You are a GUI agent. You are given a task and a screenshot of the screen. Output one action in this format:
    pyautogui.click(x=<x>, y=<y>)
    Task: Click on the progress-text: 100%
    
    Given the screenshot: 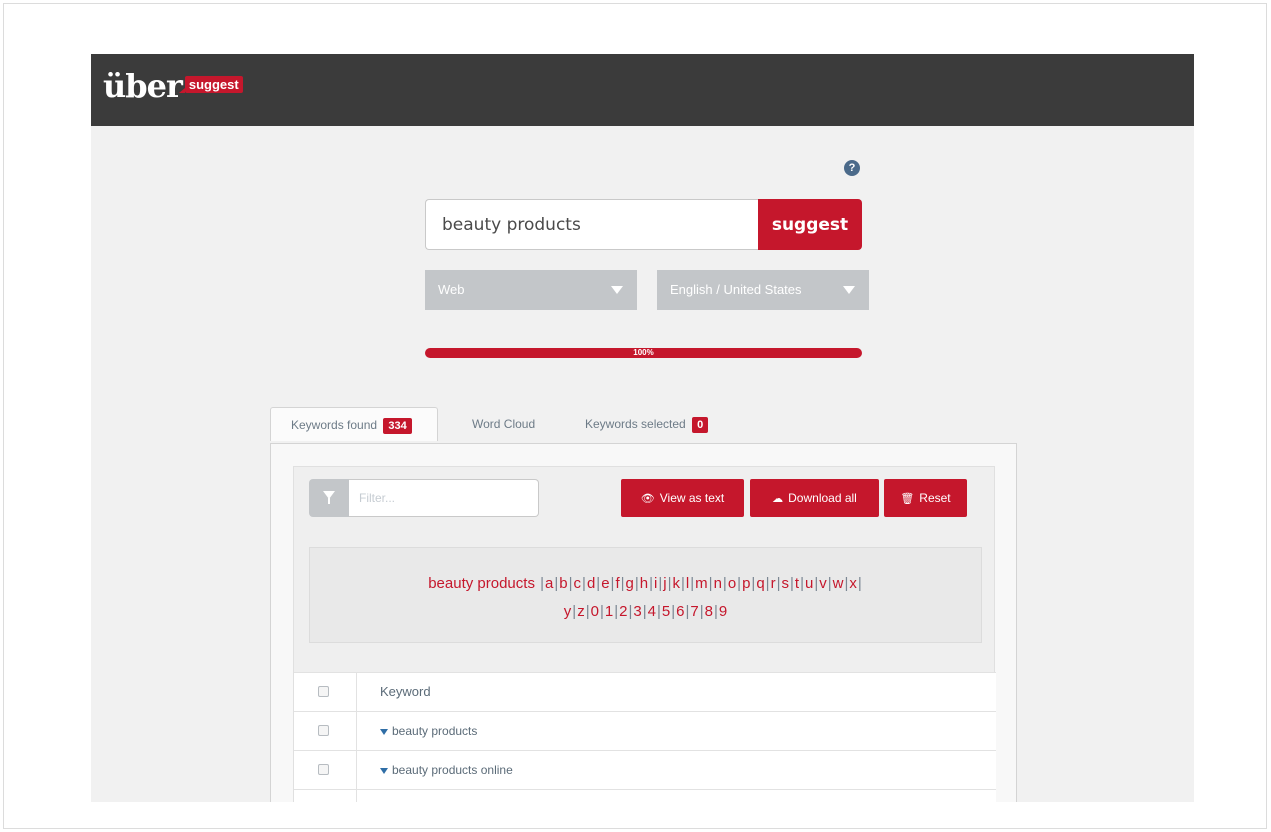 What is the action you would take?
    pyautogui.click(x=643, y=352)
    